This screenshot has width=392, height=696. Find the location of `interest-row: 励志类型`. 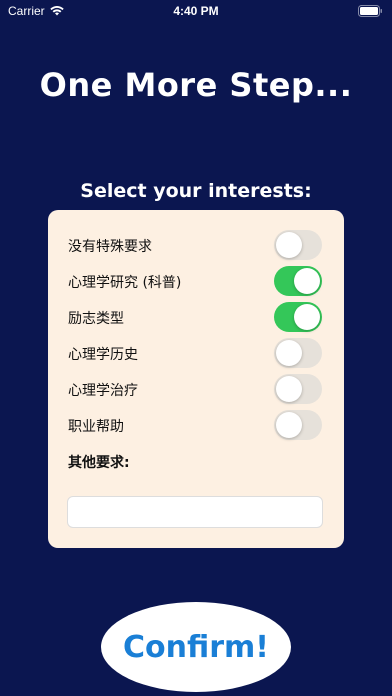

interest-row: 励志类型 is located at coordinates (196, 317).